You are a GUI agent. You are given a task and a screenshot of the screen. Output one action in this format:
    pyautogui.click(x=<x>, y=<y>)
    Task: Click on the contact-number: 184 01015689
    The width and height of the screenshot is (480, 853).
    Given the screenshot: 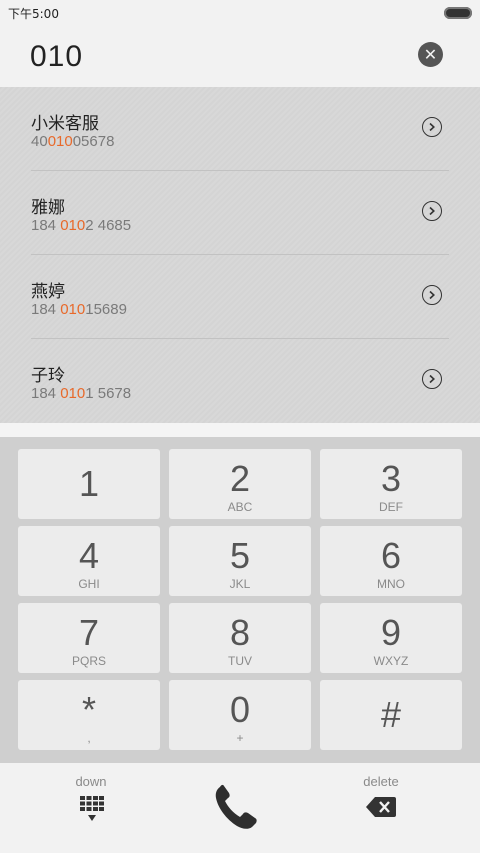 What is the action you would take?
    pyautogui.click(x=79, y=309)
    